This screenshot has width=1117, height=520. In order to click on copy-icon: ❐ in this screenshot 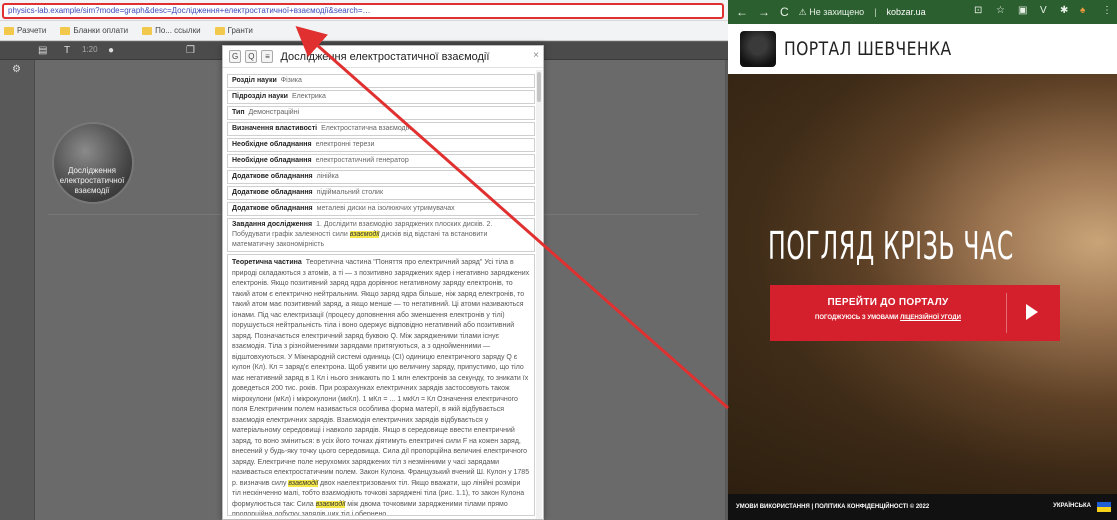, I will do `click(190, 50)`.